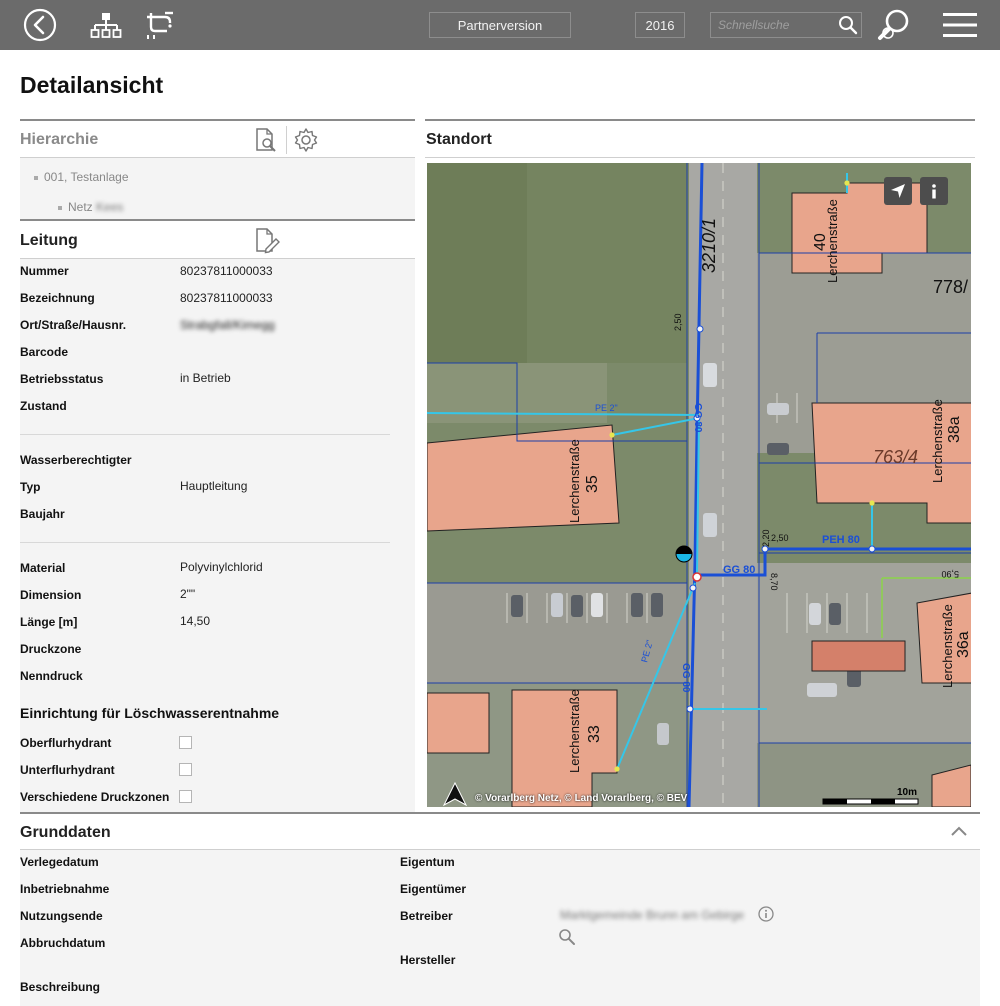 The image size is (1000, 1006). Describe the element at coordinates (95, 797) in the screenshot. I see `checkbox-label-druckzonen: Verschiedene Druckzonen` at that location.